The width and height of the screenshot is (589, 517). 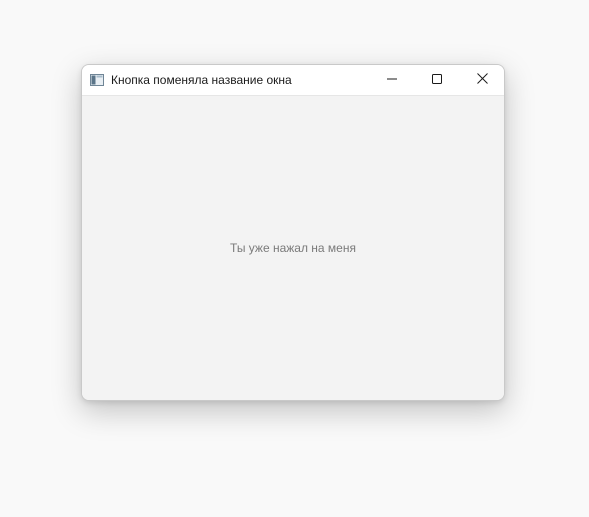 What do you see at coordinates (201, 80) in the screenshot?
I see `window-title: Кнопка поменяла название окна` at bounding box center [201, 80].